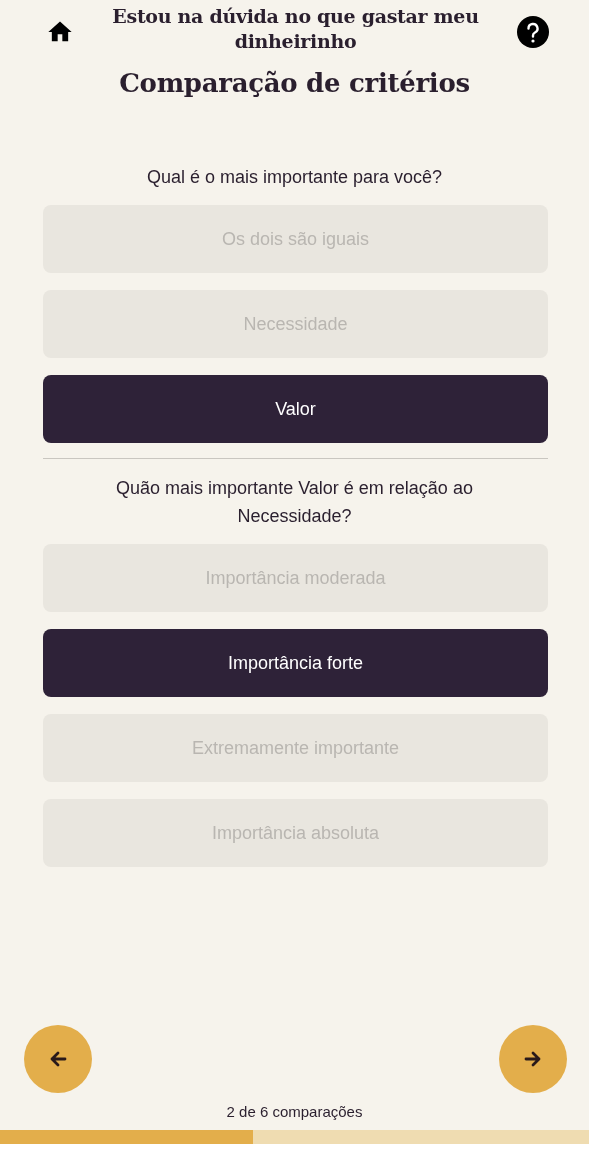  I want to click on option-button: Valor, so click(295, 409).